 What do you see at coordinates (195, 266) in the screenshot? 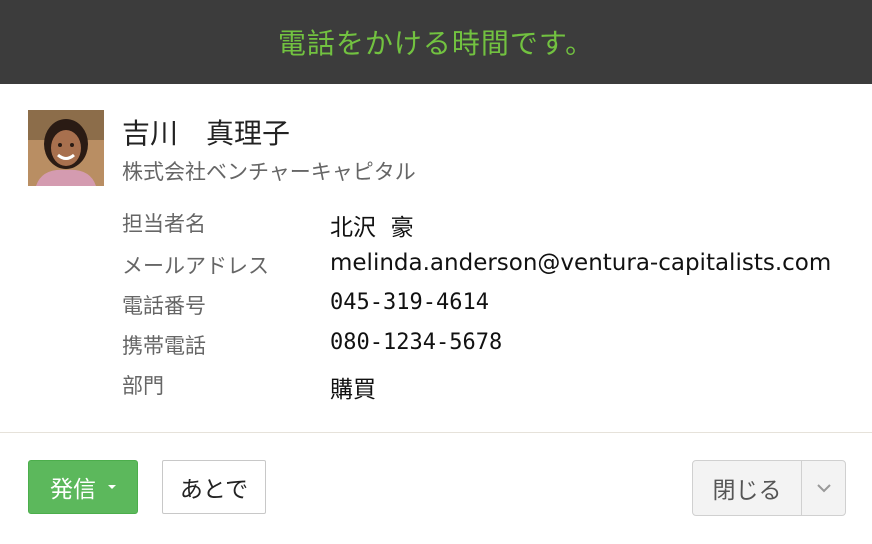
I see `detail-label: メールアドレス` at bounding box center [195, 266].